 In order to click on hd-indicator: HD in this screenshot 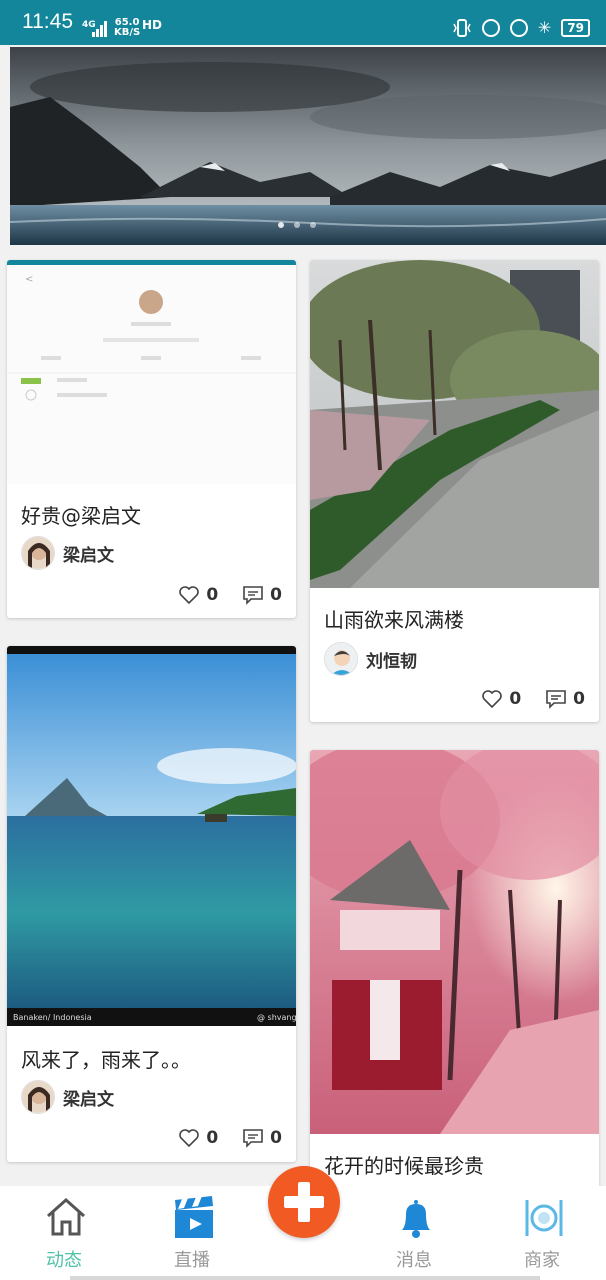, I will do `click(152, 25)`.